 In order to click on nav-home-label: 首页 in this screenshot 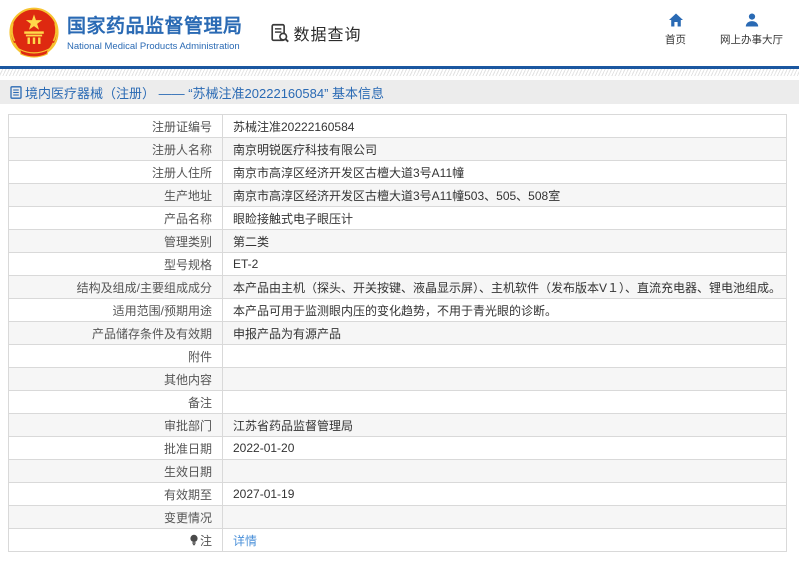, I will do `click(675, 40)`.